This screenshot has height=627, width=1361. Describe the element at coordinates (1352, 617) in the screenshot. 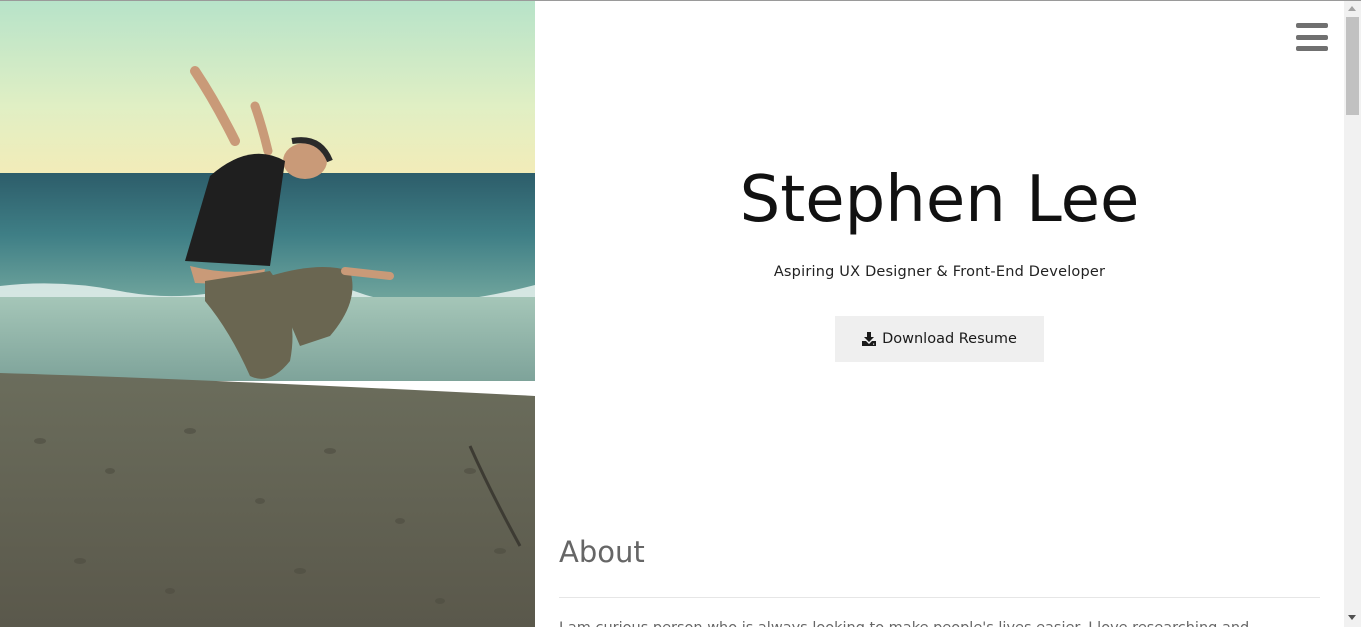

I see `scroll-down-arrow-icon` at that location.